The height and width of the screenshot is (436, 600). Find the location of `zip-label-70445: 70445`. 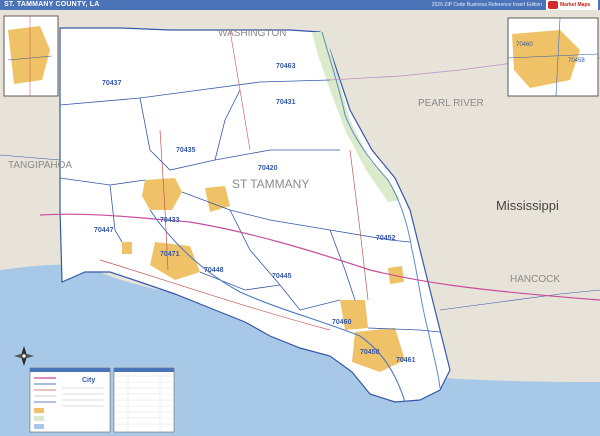

zip-label-70445: 70445 is located at coordinates (282, 276).